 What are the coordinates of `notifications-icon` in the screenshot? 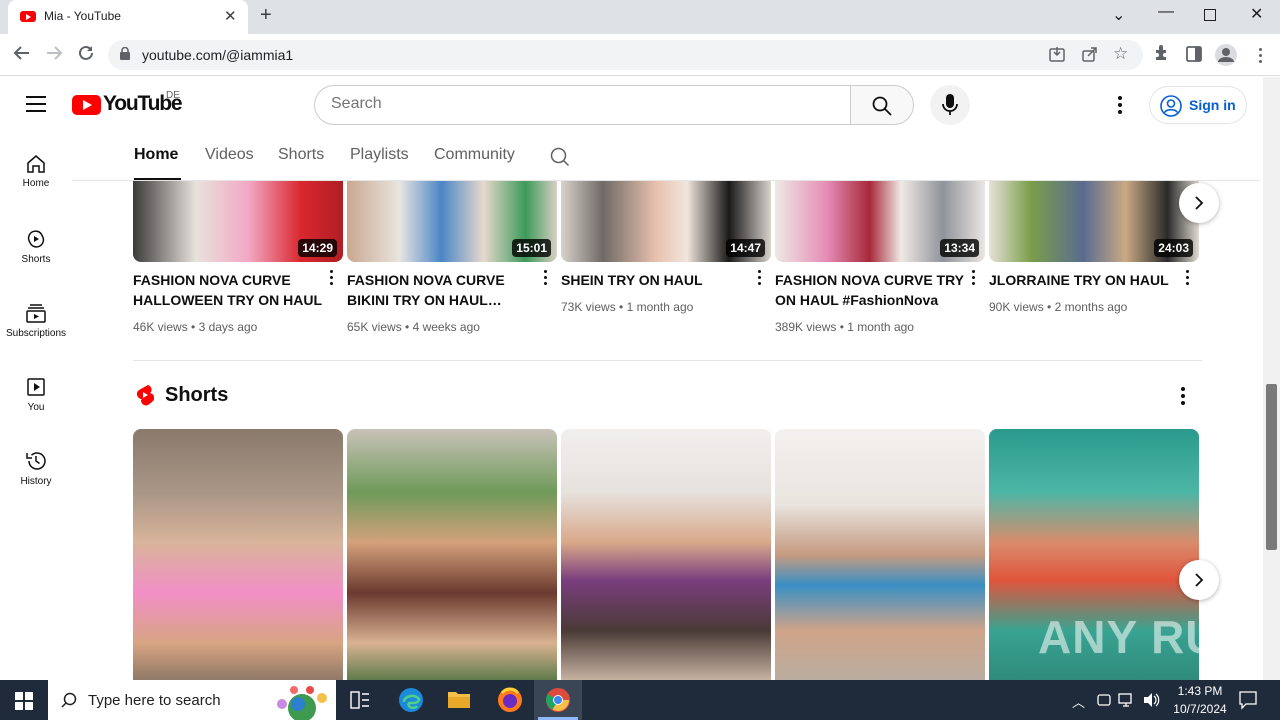 It's located at (1248, 700).